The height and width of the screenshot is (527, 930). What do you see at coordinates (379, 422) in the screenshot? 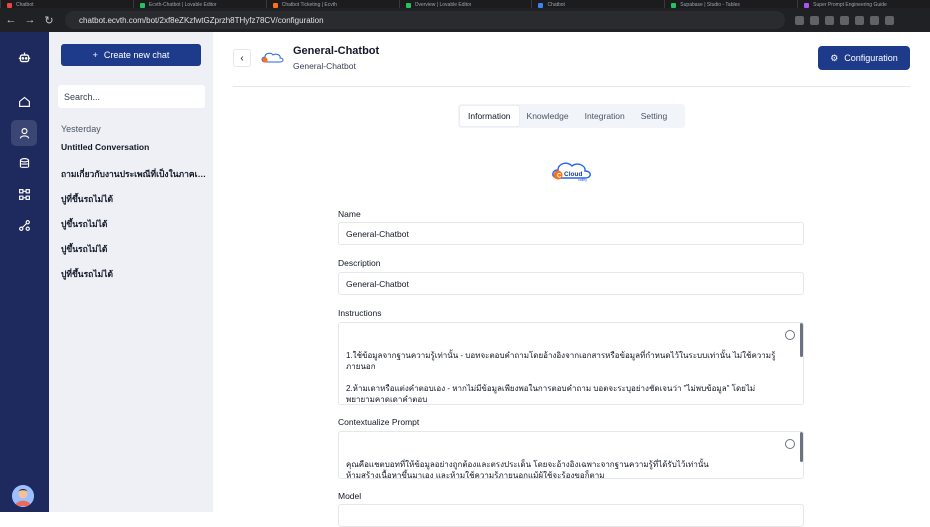
I see `contextualize-prompt-label: Contextualize Prompt` at bounding box center [379, 422].